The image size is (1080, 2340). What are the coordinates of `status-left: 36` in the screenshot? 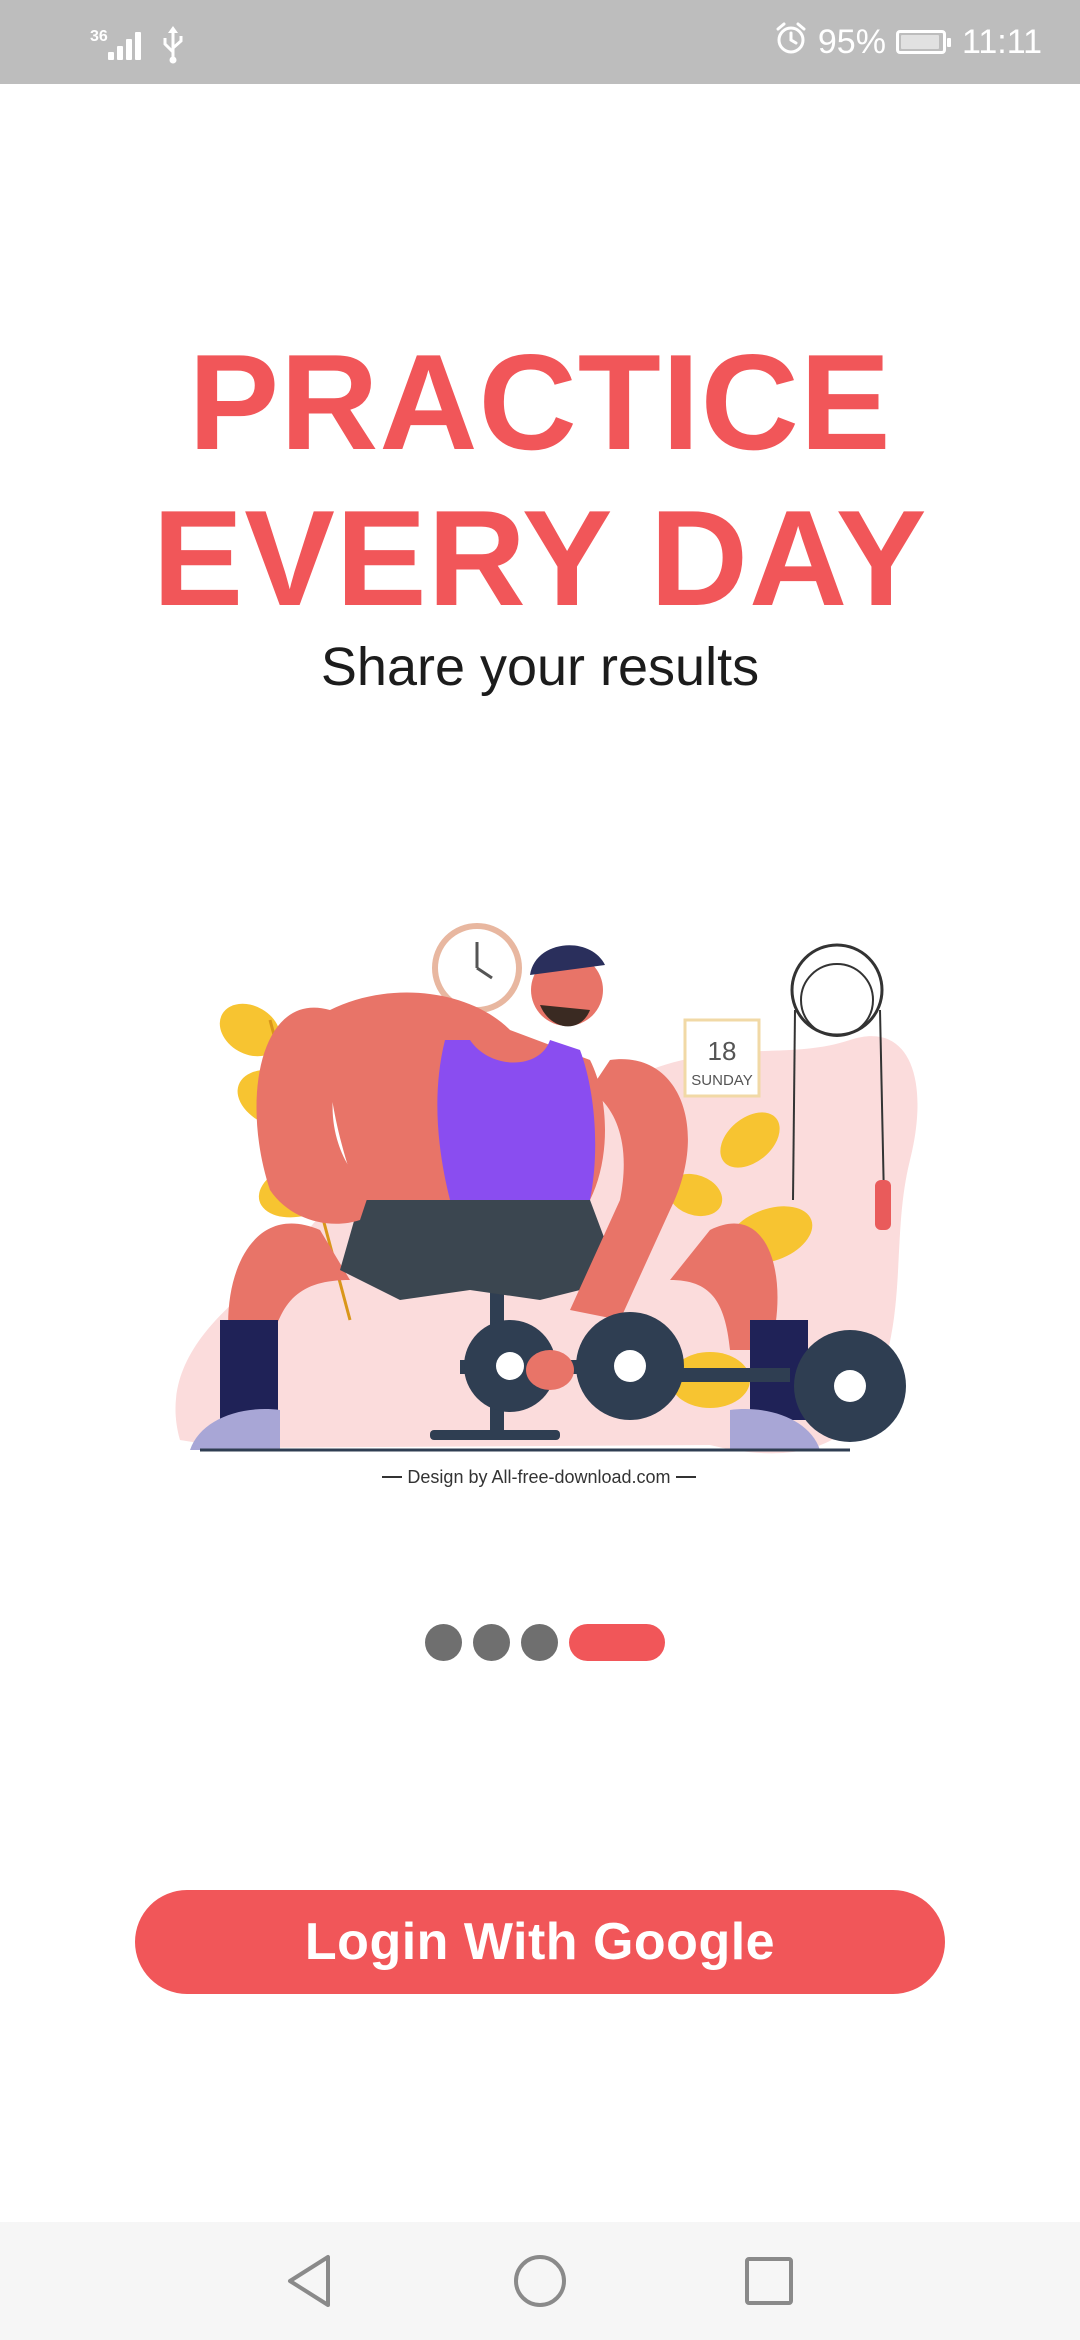 It's located at (138, 42).